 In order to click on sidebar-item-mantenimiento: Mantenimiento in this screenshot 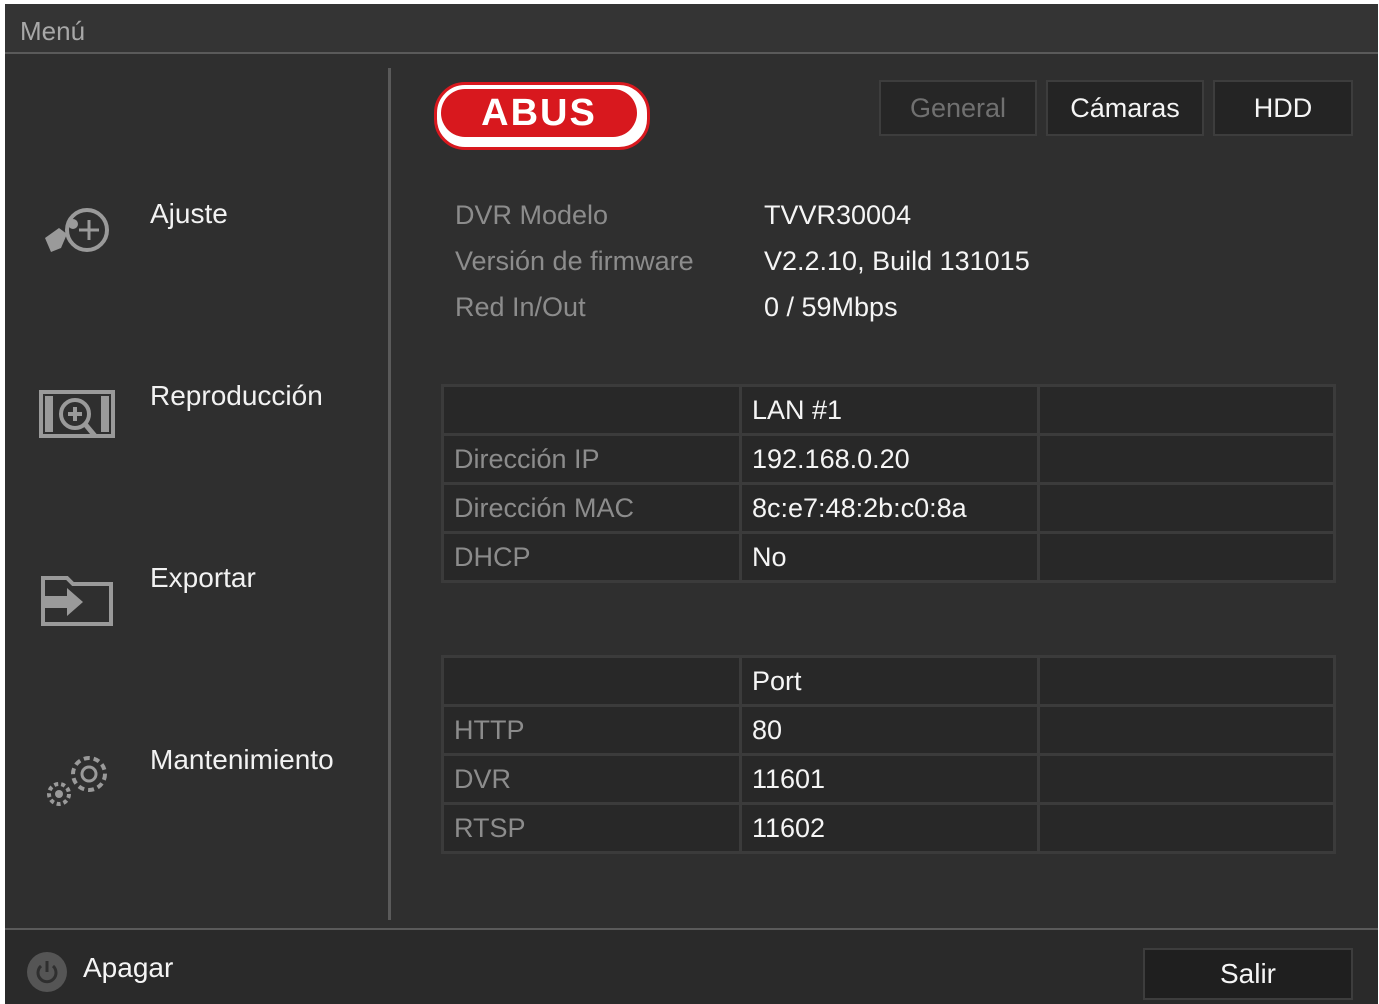, I will do `click(196, 789)`.